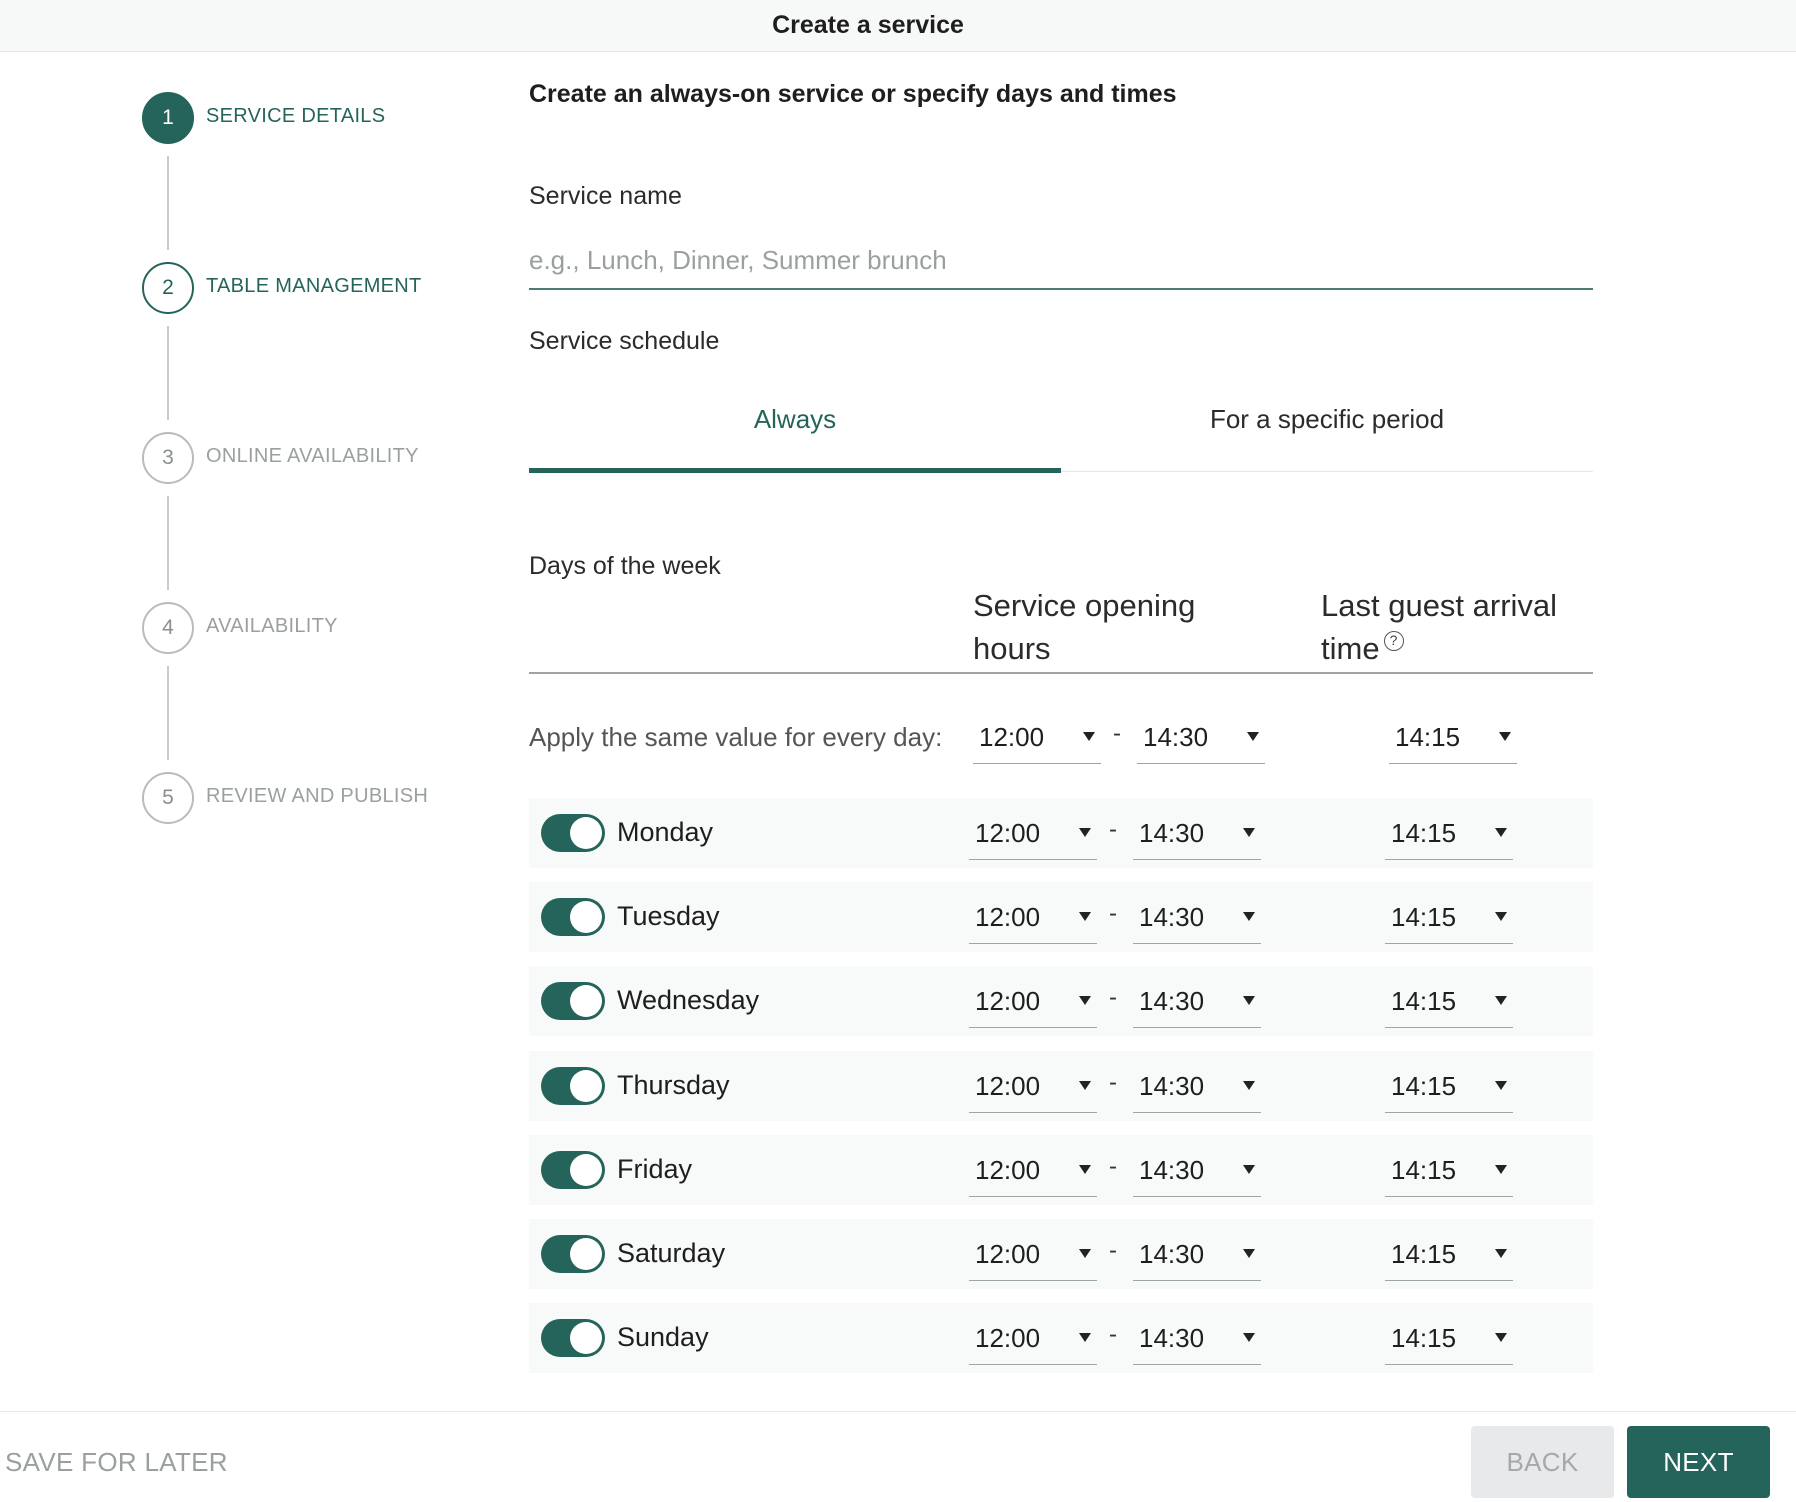  Describe the element at coordinates (116, 1462) in the screenshot. I see `save-for-later-button: SAVE FOR LATER` at that location.